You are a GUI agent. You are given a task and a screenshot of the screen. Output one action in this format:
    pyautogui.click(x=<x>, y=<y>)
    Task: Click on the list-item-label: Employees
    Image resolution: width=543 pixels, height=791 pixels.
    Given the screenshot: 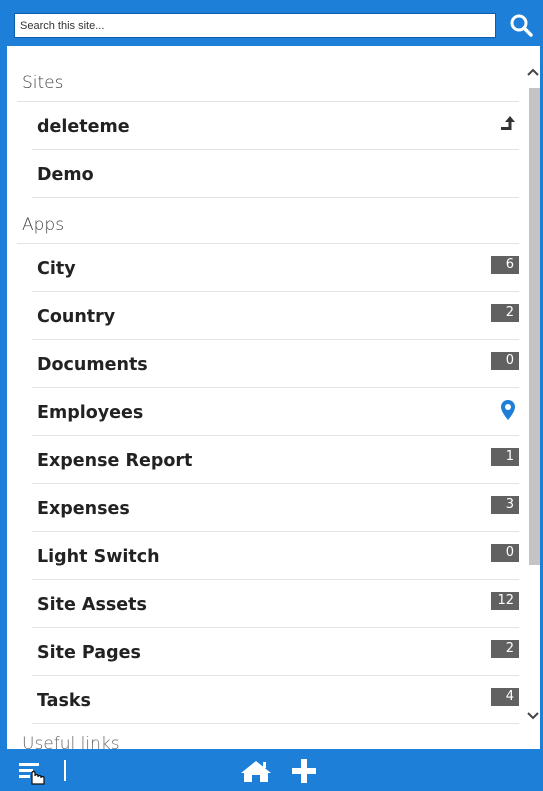 What is the action you would take?
    pyautogui.click(x=90, y=413)
    